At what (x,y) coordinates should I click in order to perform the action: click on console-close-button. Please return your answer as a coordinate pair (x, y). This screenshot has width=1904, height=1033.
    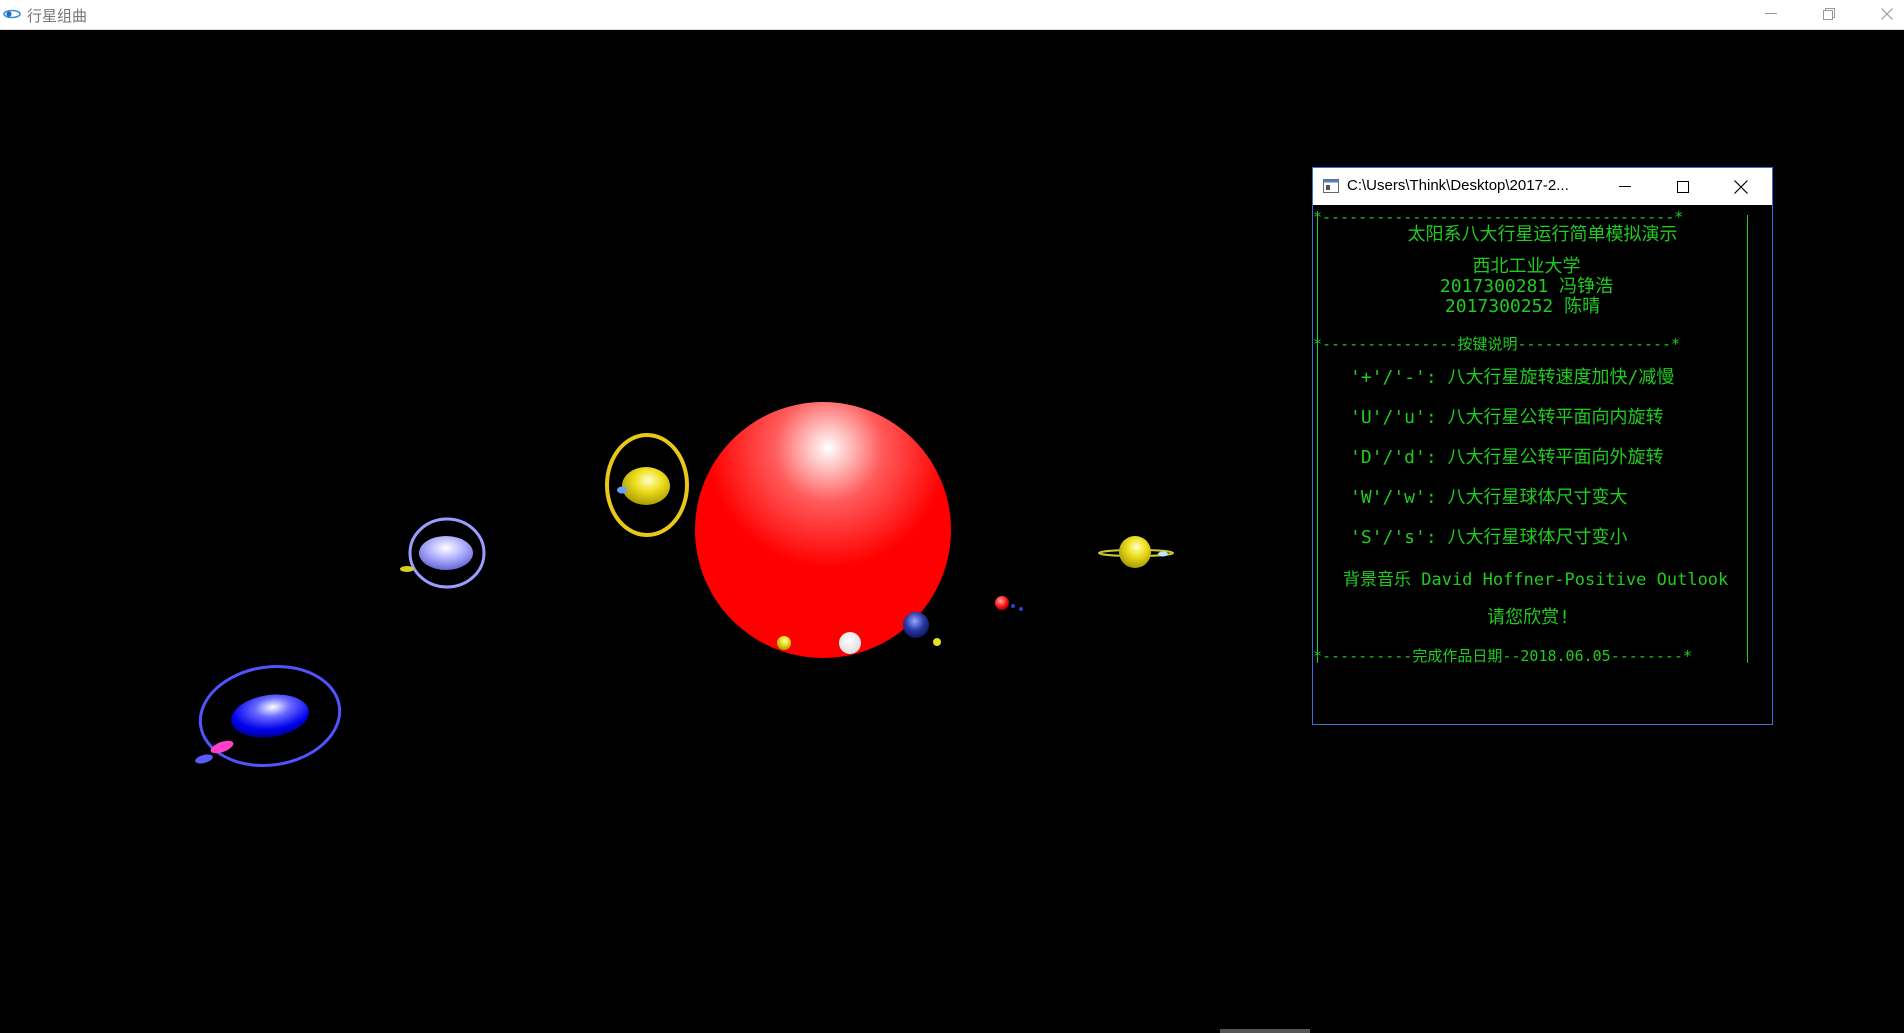
    Looking at the image, I should click on (1741, 186).